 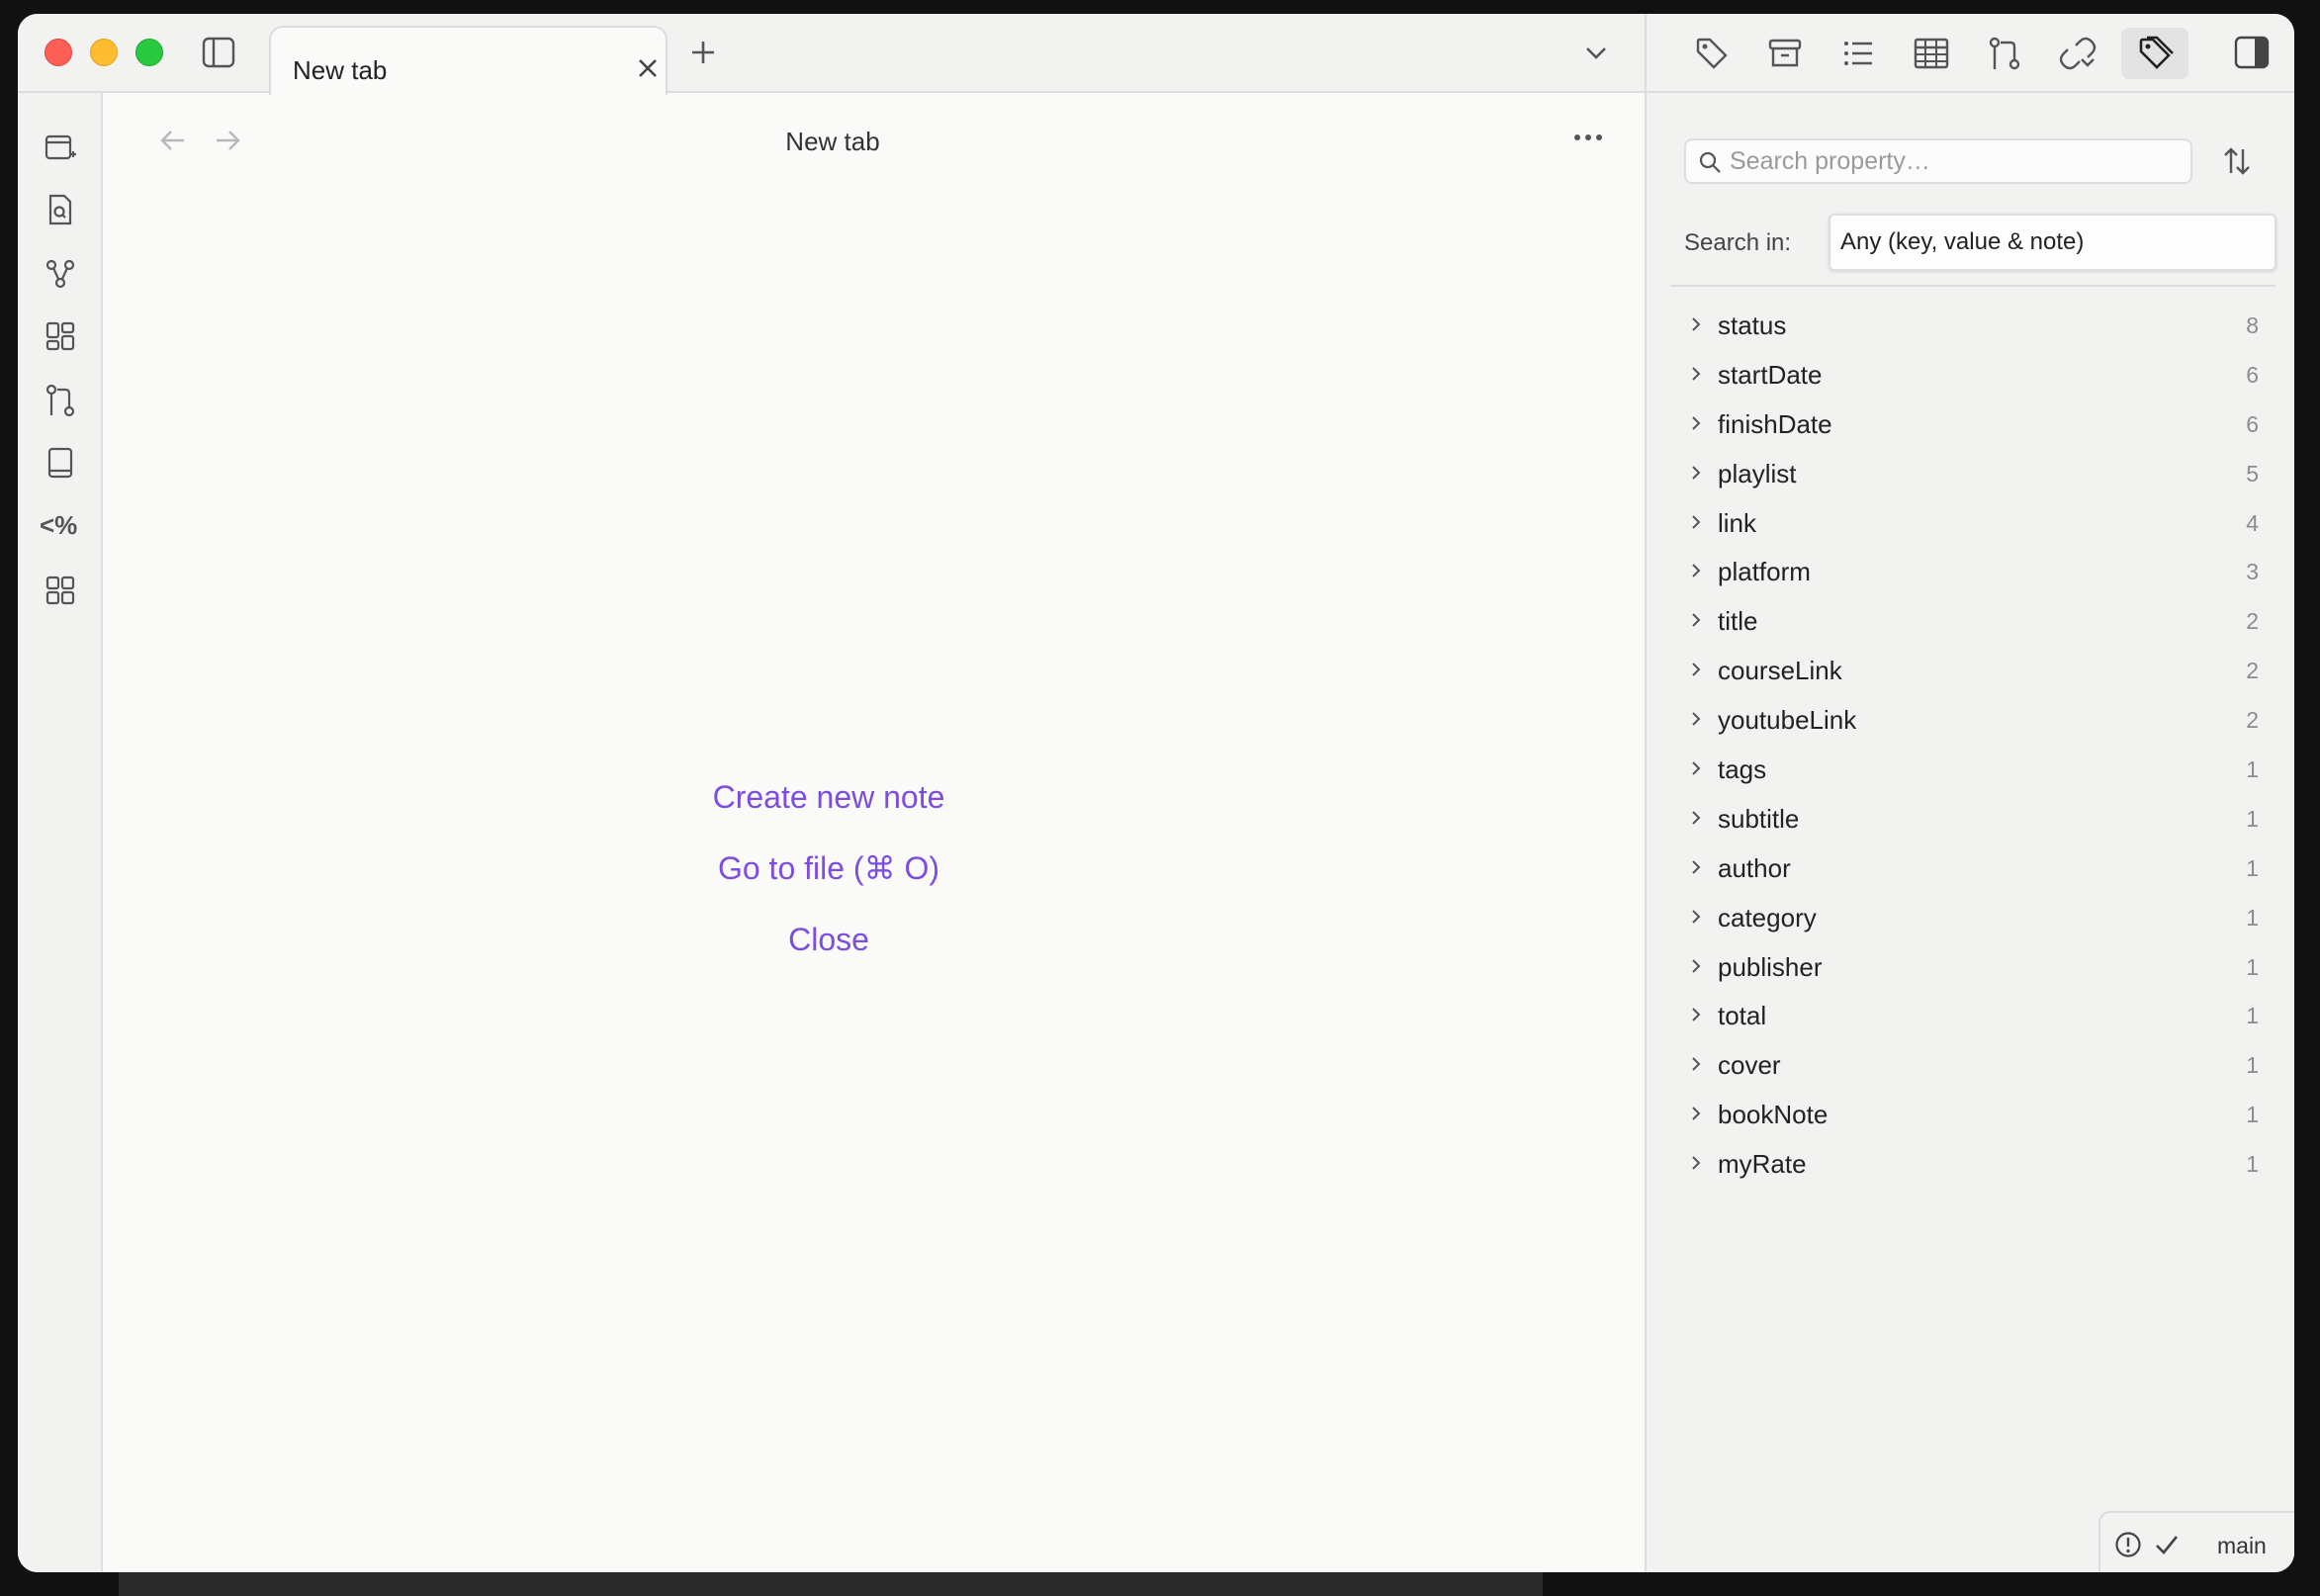 I want to click on property-row: finishDate 6, so click(x=1971, y=424).